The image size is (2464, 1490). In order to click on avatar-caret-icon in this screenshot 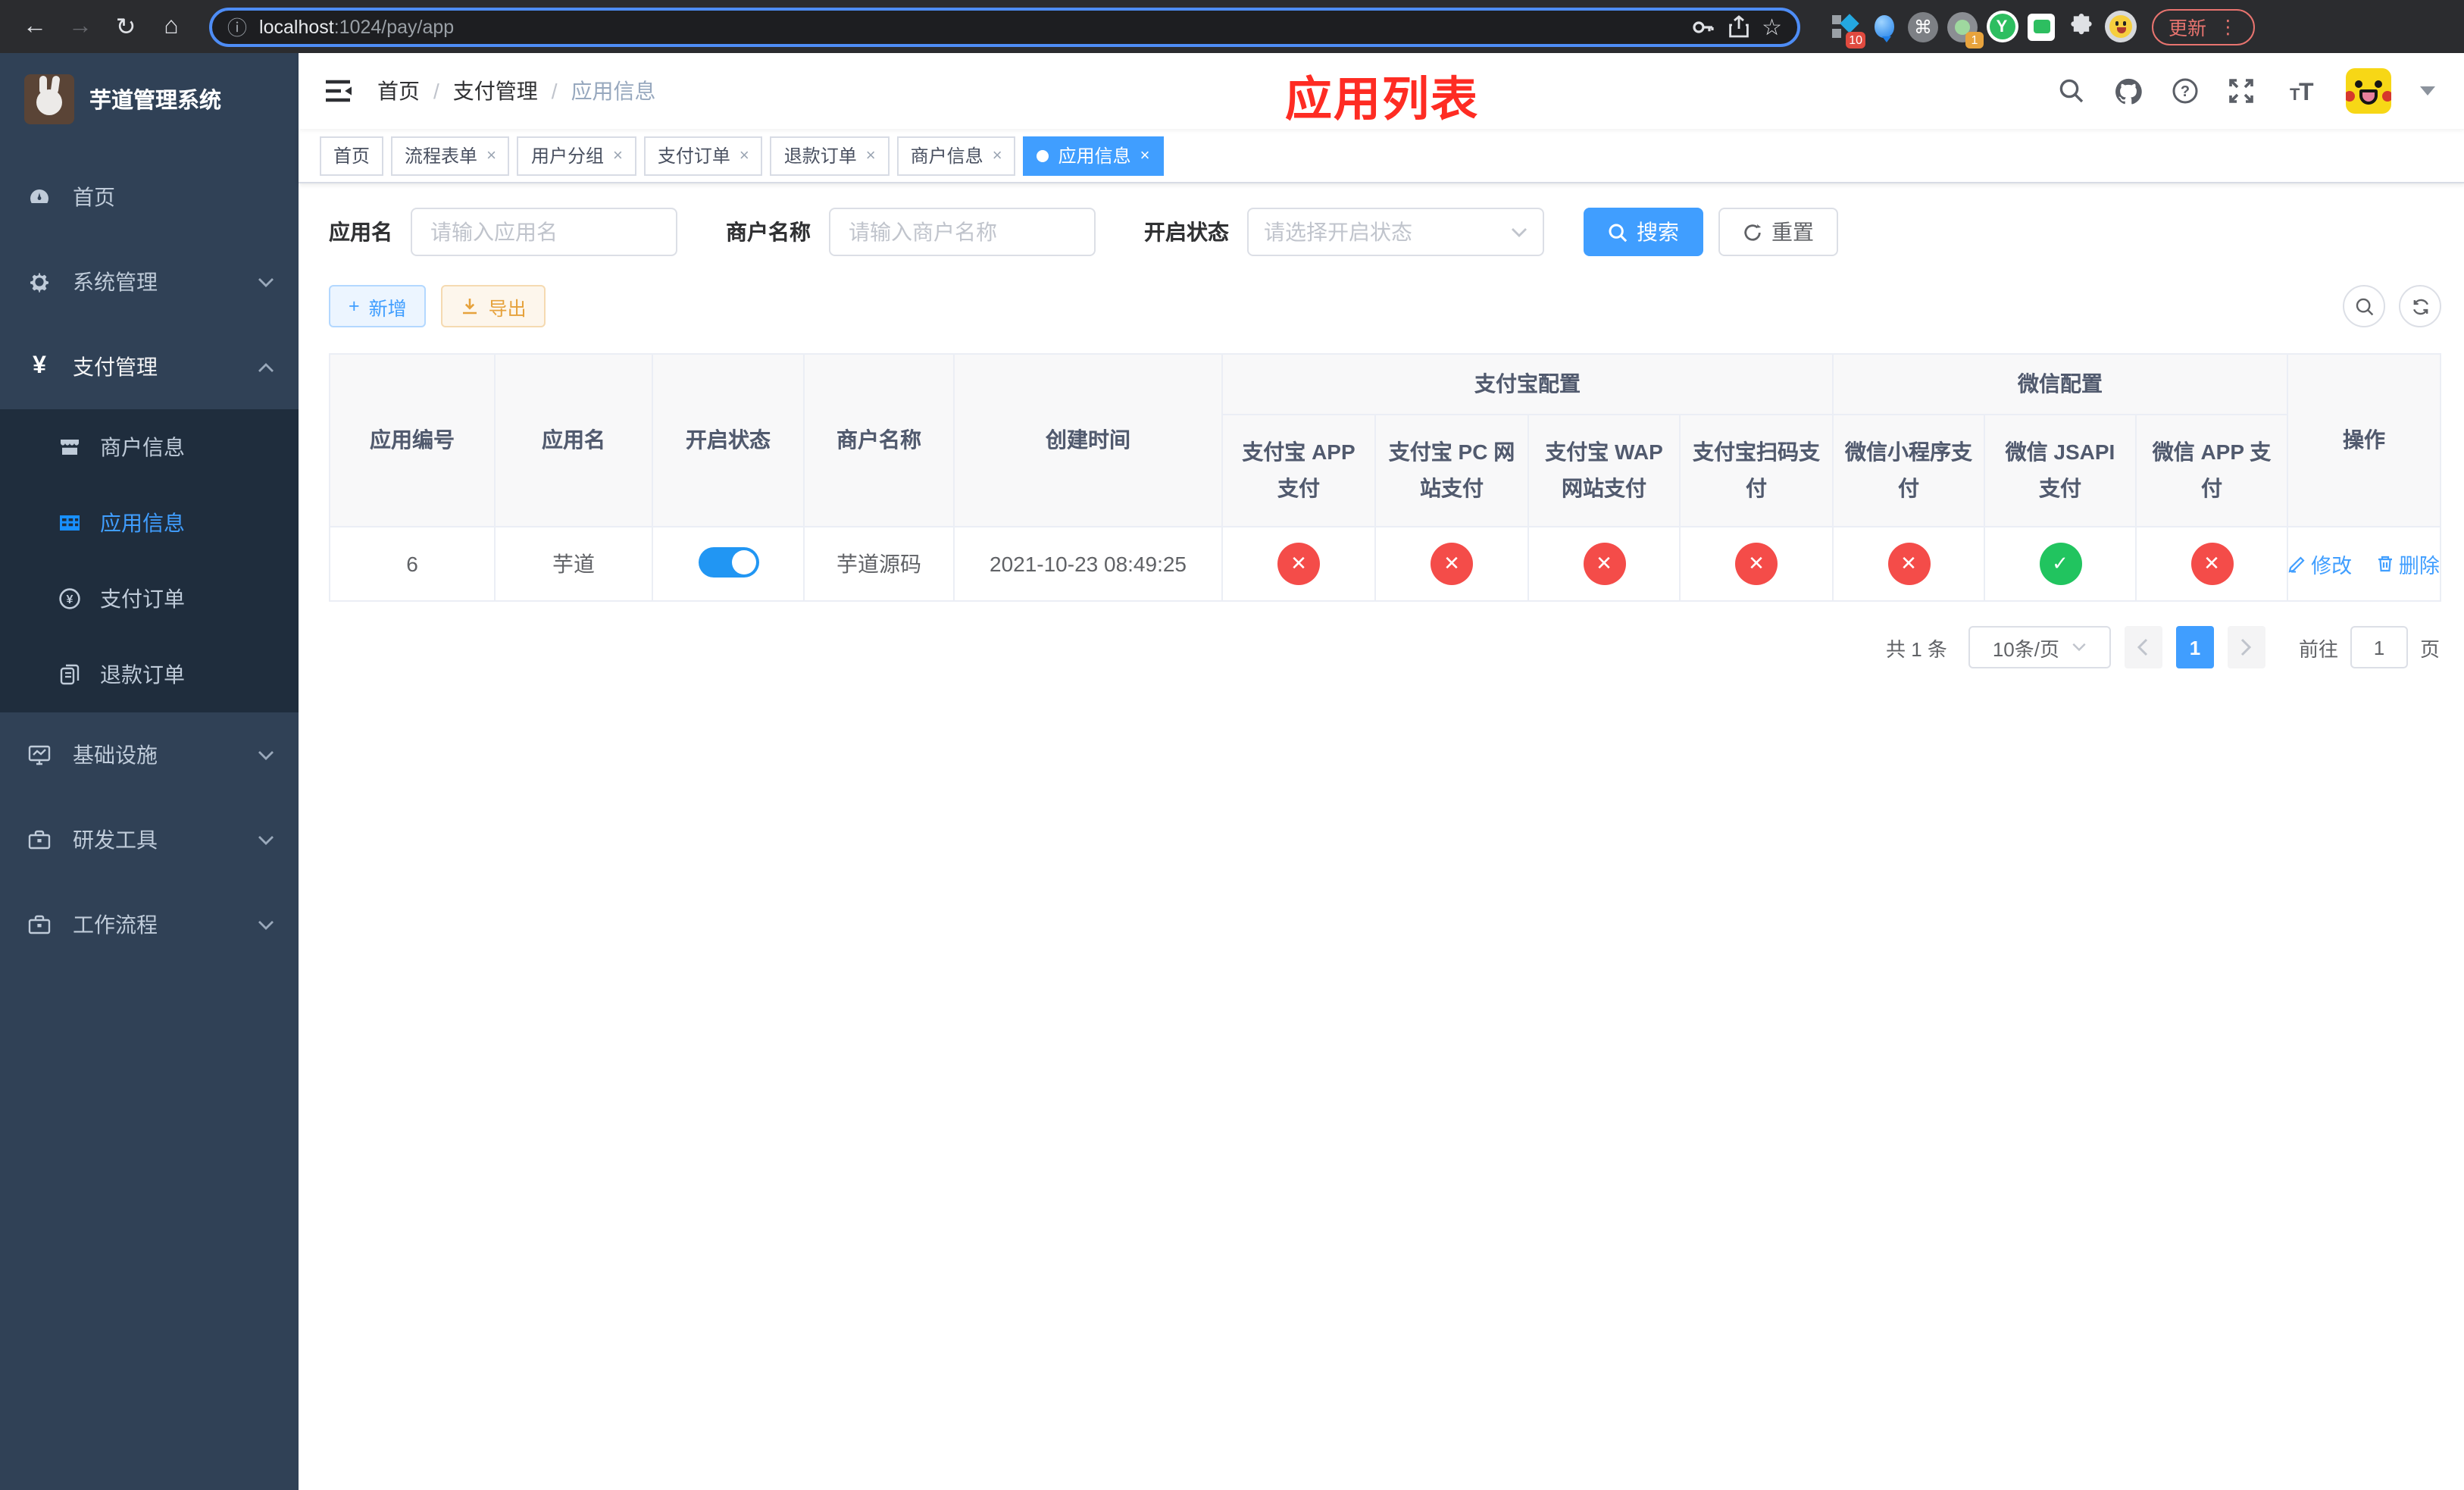, I will do `click(2427, 90)`.